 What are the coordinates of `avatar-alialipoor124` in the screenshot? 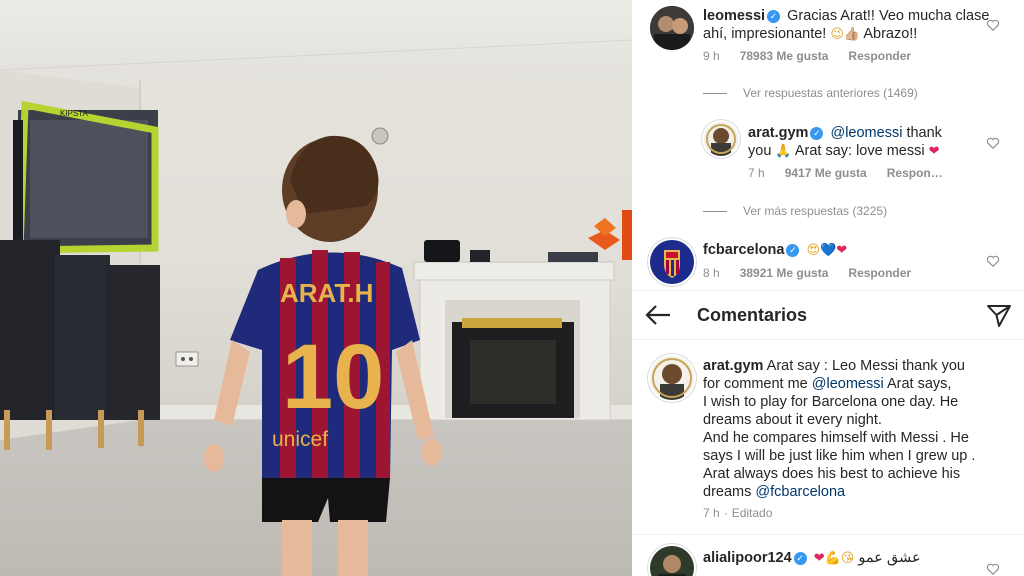 It's located at (672, 561).